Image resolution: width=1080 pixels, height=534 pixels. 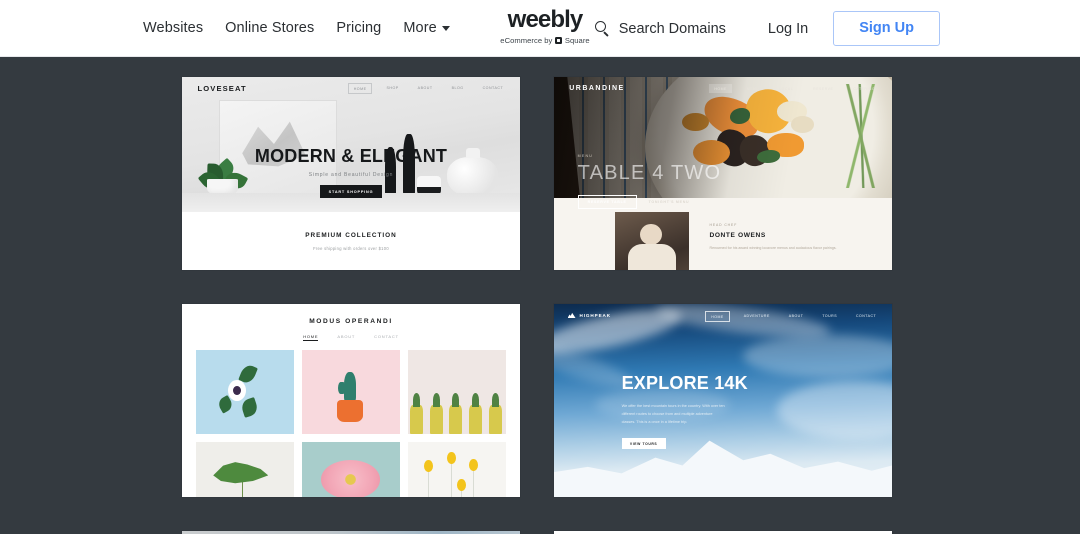 I want to click on chef-role: HEAD CHEF, so click(x=723, y=225).